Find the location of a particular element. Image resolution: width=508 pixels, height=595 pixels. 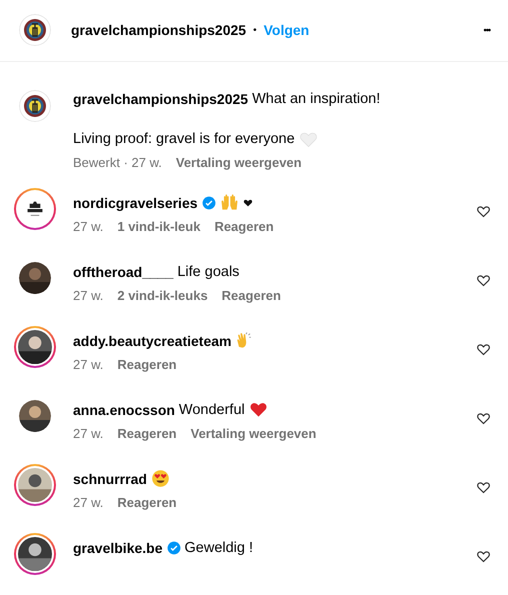

comment-text: What an inspiration! is located at coordinates (316, 99).